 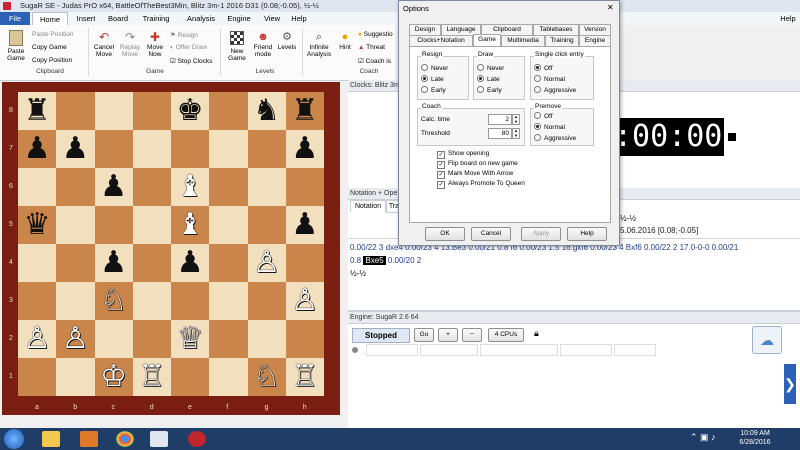 I want to click on resign-button: ⚑ Resign, so click(x=184, y=35).